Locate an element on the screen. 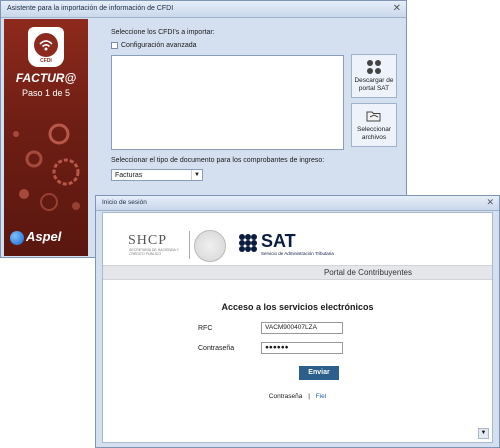  fiel-method-link: Fiel is located at coordinates (321, 396).